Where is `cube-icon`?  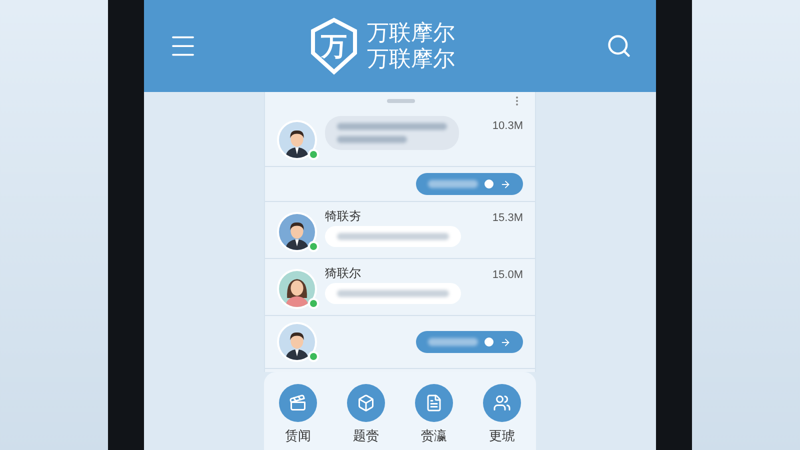
cube-icon is located at coordinates (366, 403).